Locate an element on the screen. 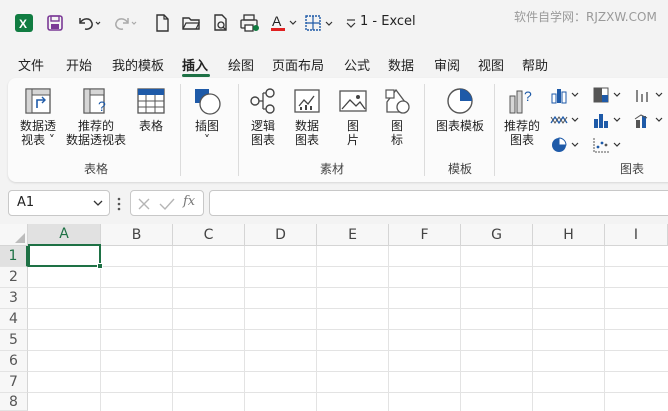  tab-insert: 插入 is located at coordinates (195, 64).